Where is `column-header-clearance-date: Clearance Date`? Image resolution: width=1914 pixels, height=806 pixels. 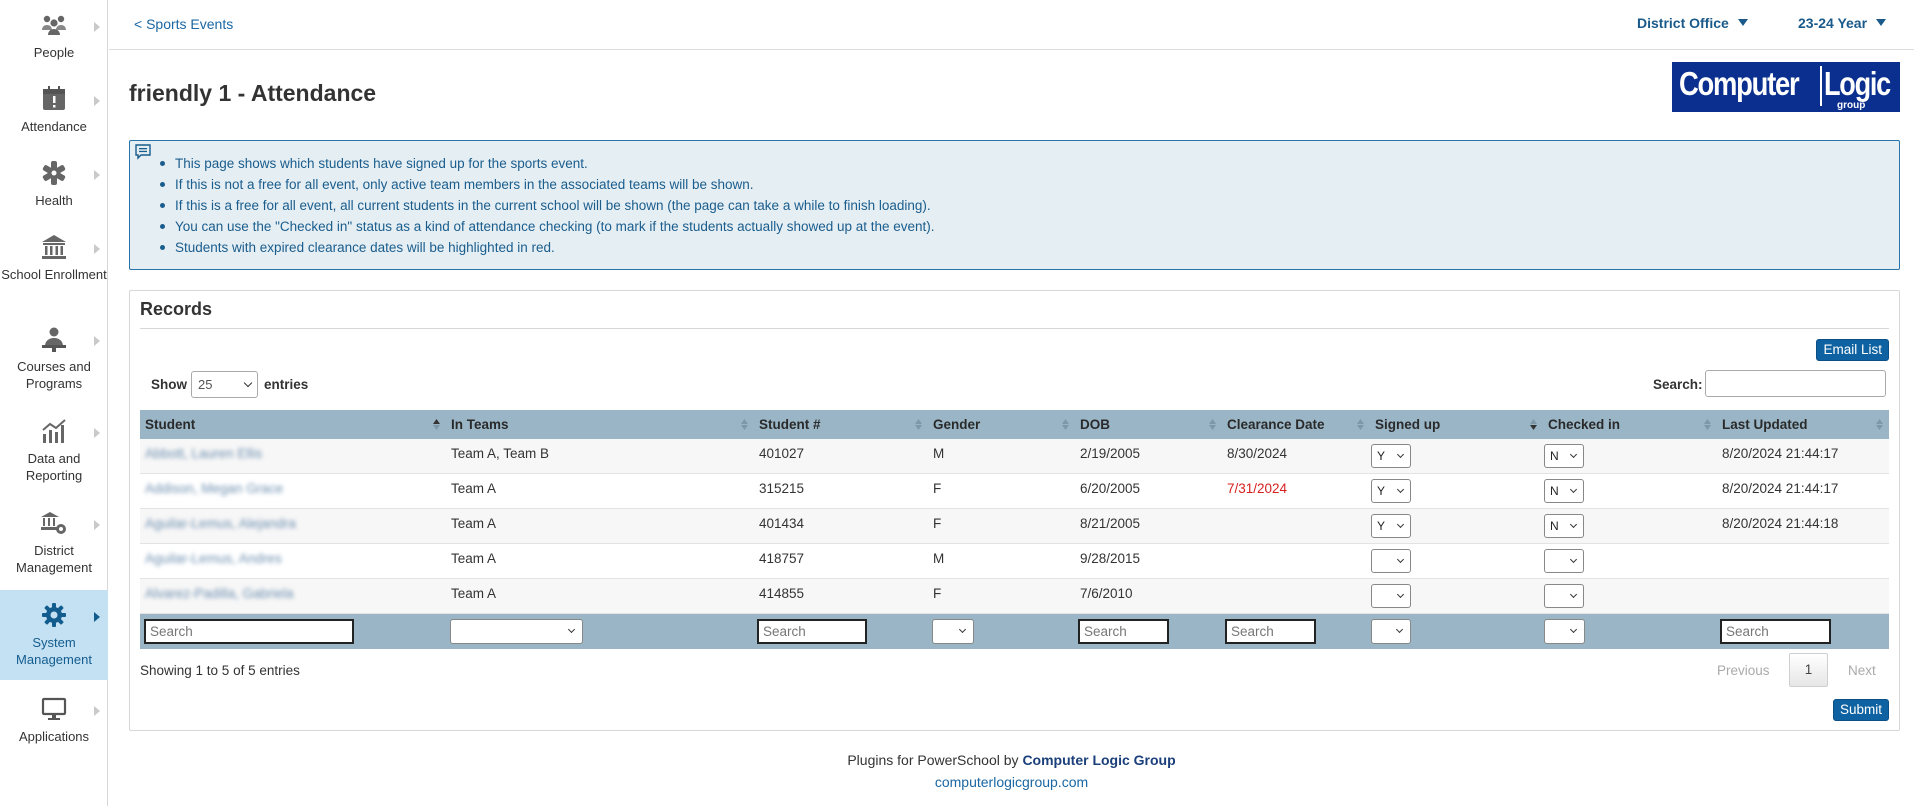
column-header-clearance-date: Clearance Date is located at coordinates (1296, 424).